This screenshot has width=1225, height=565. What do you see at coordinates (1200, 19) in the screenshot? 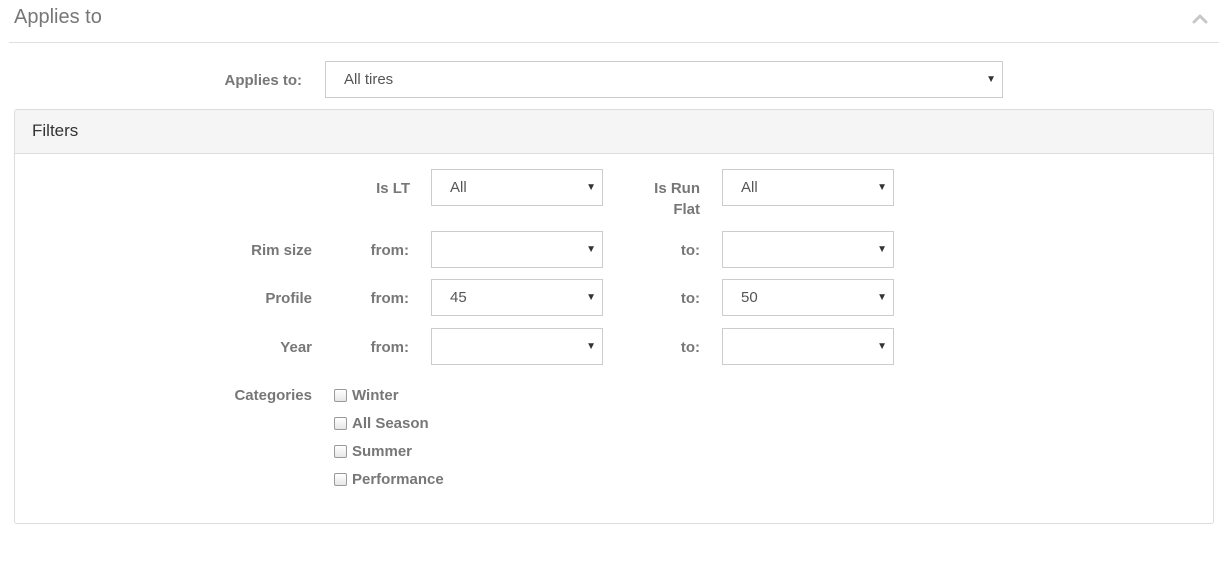
I see `chevron-up-icon` at bounding box center [1200, 19].